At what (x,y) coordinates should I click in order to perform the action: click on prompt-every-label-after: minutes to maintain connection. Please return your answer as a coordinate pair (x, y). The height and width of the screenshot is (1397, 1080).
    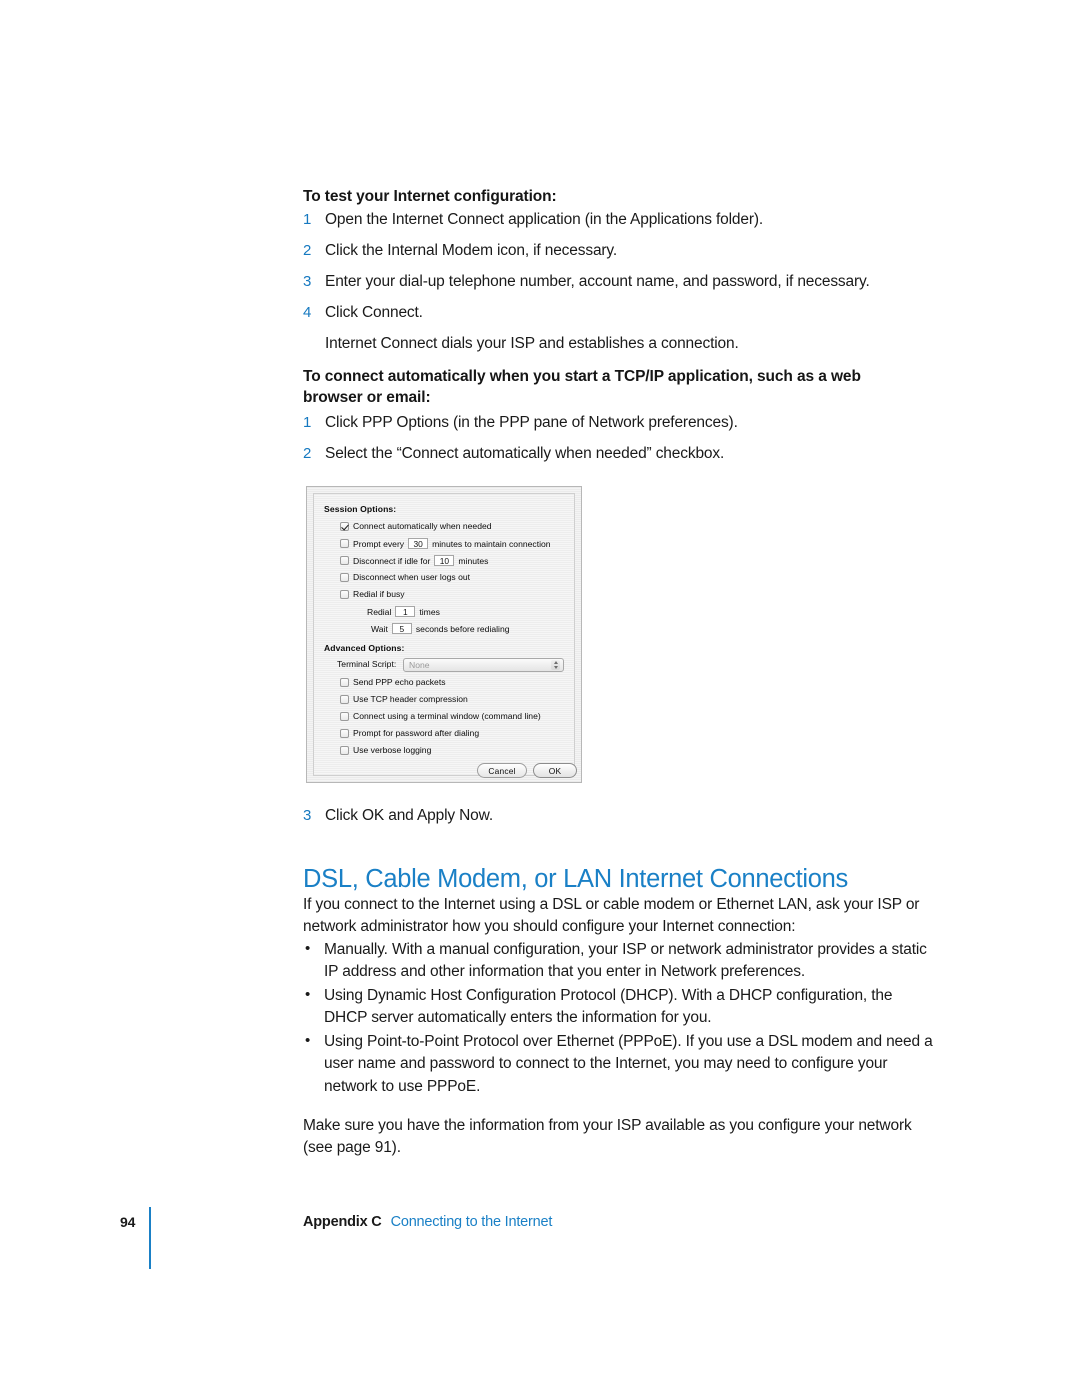
    Looking at the image, I should click on (491, 543).